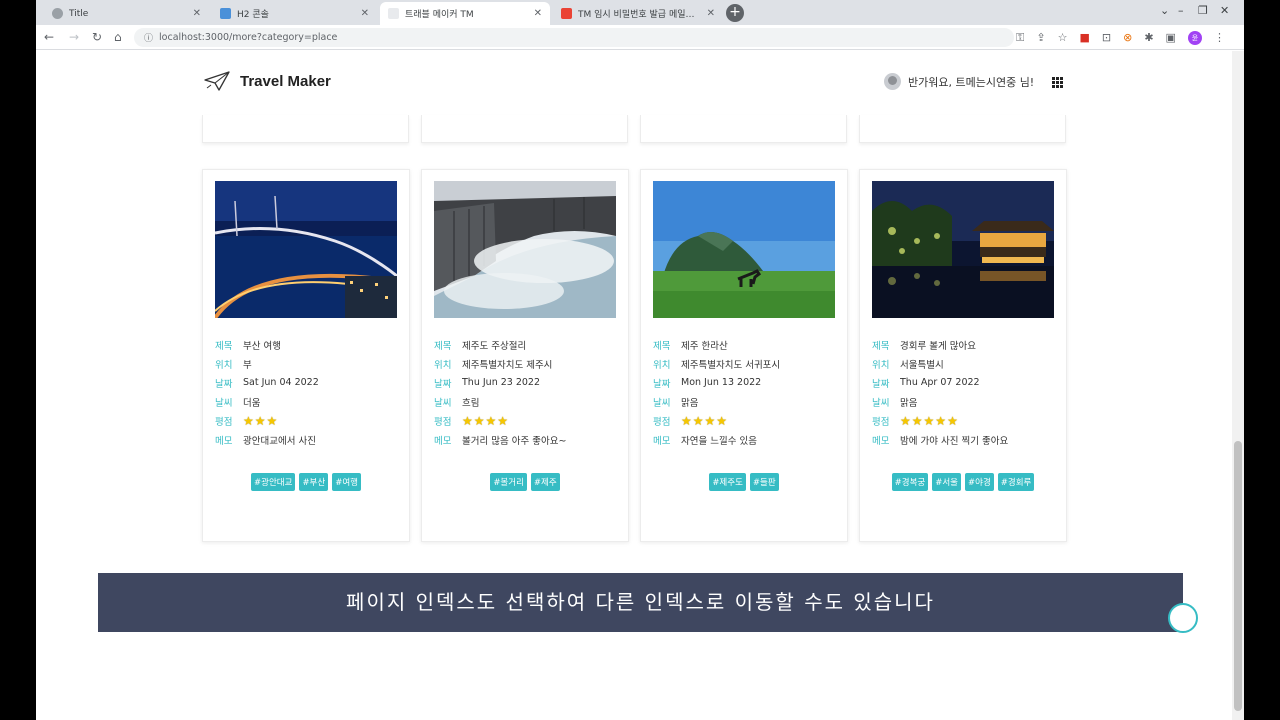  I want to click on tag-badge: #경복궁, so click(910, 482).